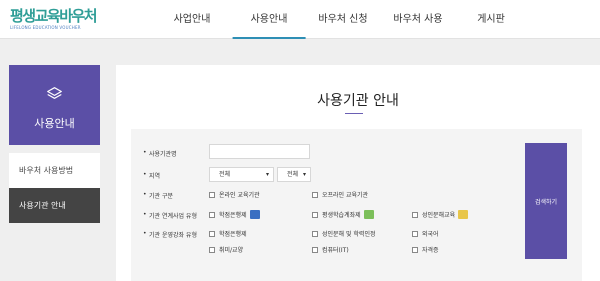 The image size is (600, 281). I want to click on checkbox-label: 자격증, so click(430, 250).